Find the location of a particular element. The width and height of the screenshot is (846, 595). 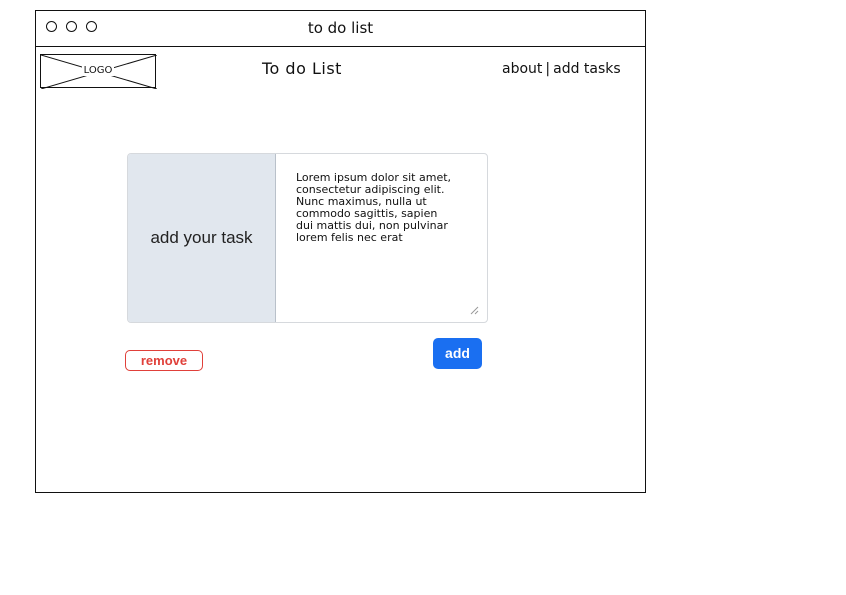

top-nav: about | add tasks is located at coordinates (561, 69).